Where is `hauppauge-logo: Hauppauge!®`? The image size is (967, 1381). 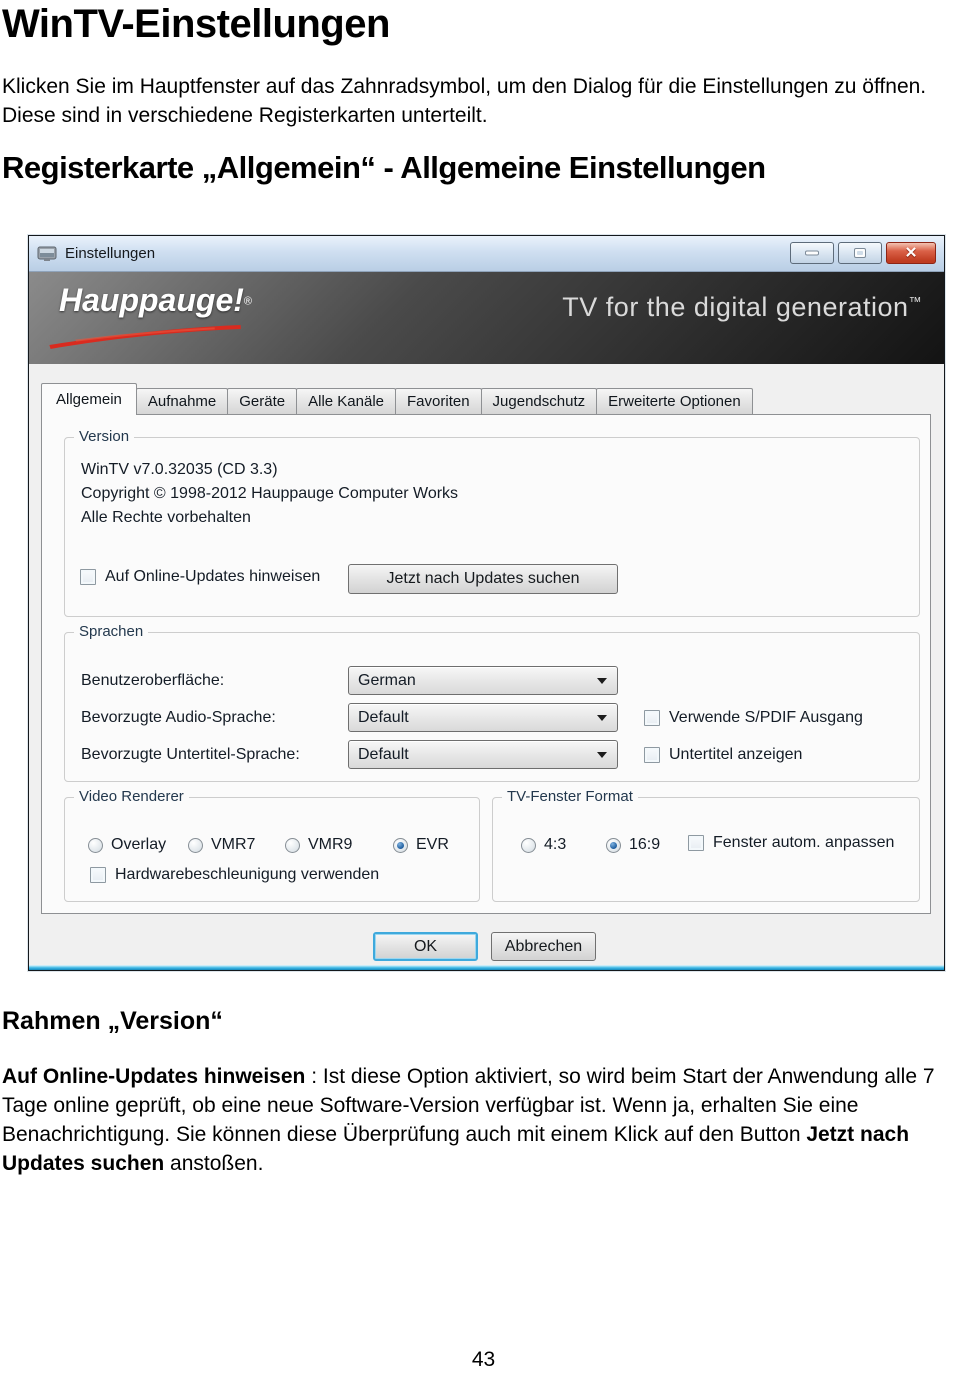
hauppauge-logo: Hauppauge!® is located at coordinates (150, 315).